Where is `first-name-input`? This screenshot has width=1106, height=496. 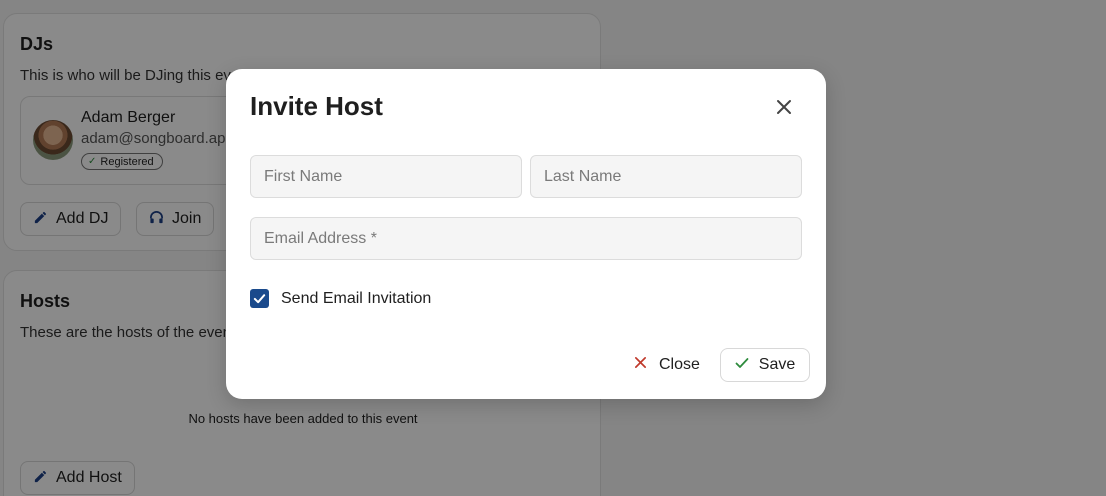
first-name-input is located at coordinates (386, 176).